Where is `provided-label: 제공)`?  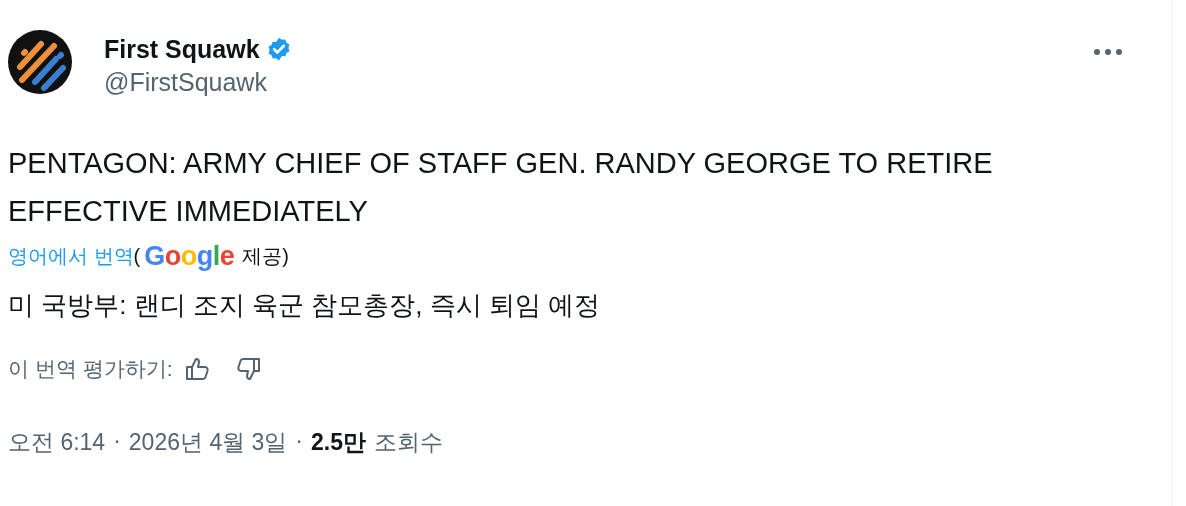 provided-label: 제공) is located at coordinates (265, 256).